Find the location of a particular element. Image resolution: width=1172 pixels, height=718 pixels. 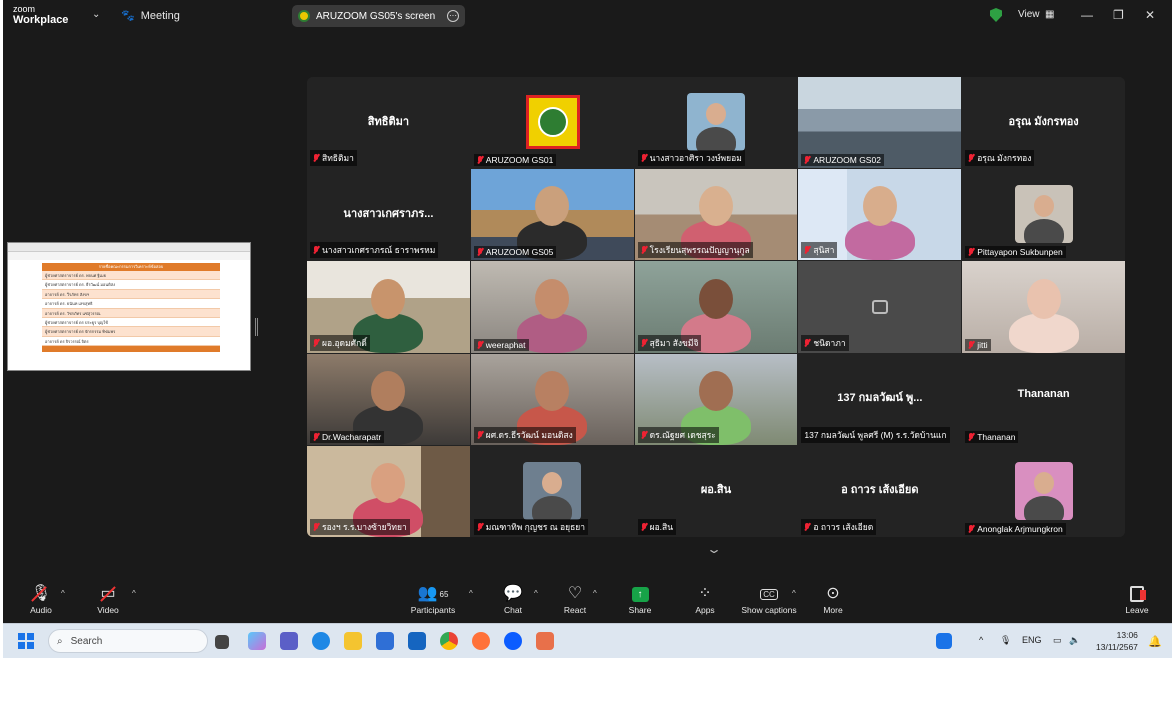

search-icon: ⌕ is located at coordinates (60, 641).